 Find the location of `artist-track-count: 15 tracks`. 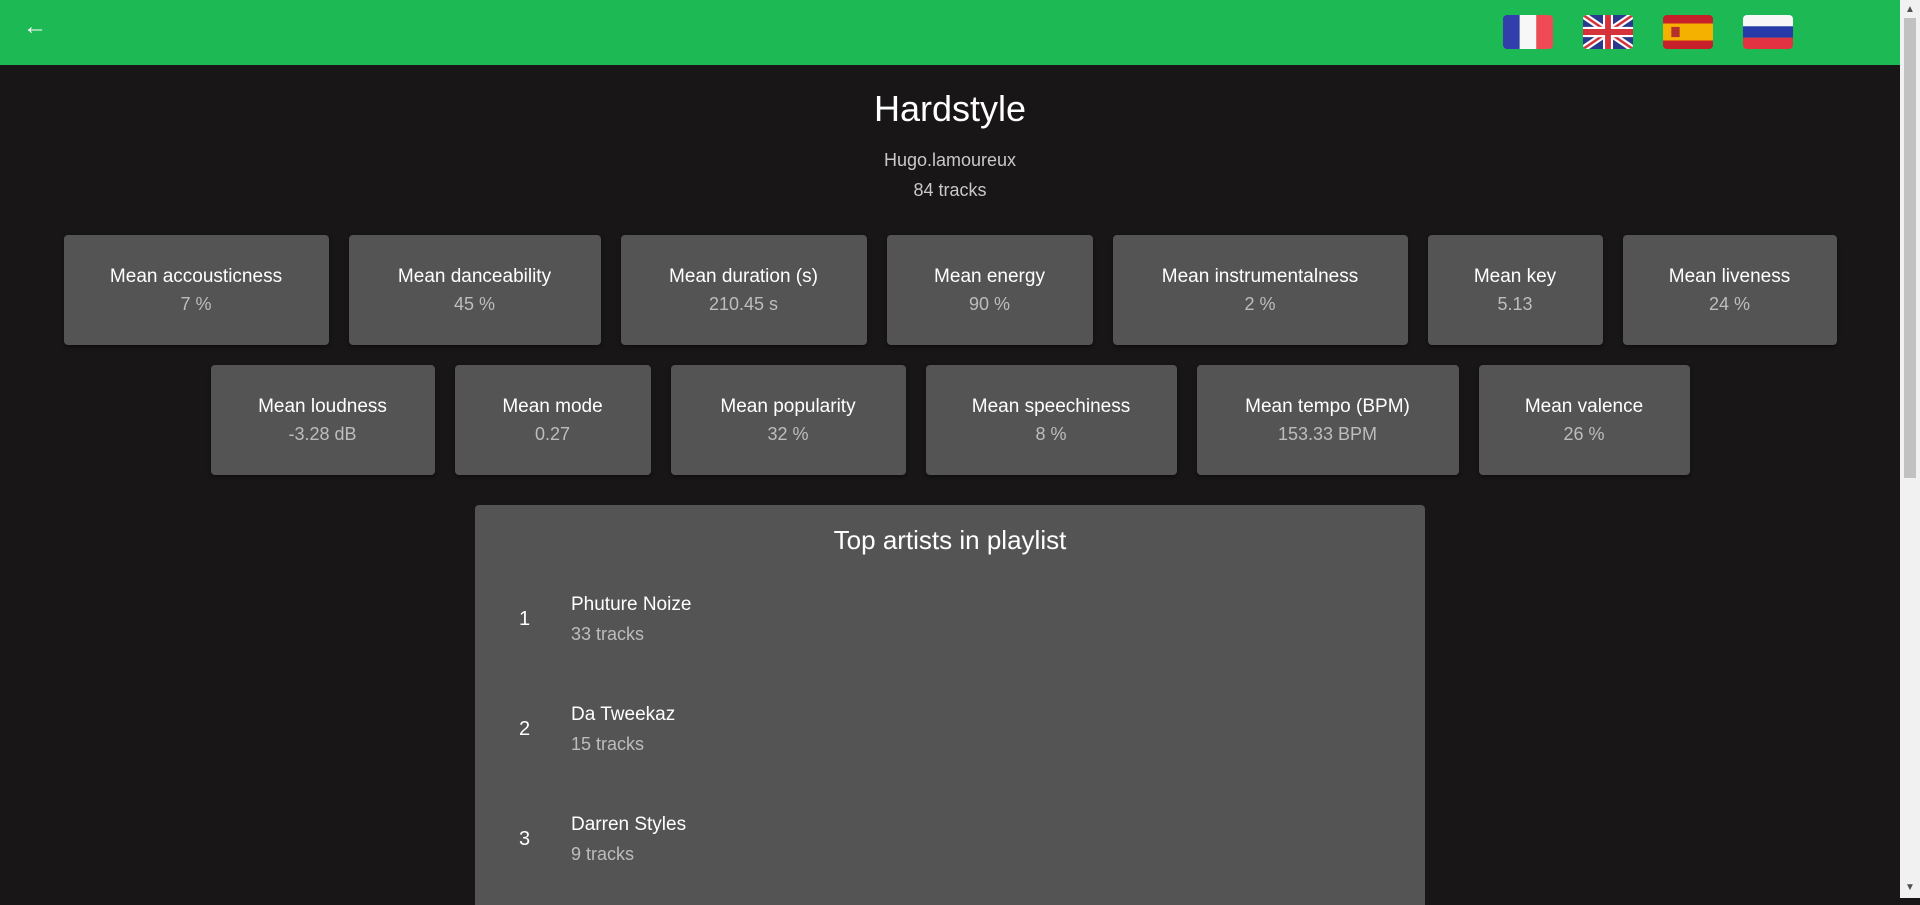

artist-track-count: 15 tracks is located at coordinates (608, 744).